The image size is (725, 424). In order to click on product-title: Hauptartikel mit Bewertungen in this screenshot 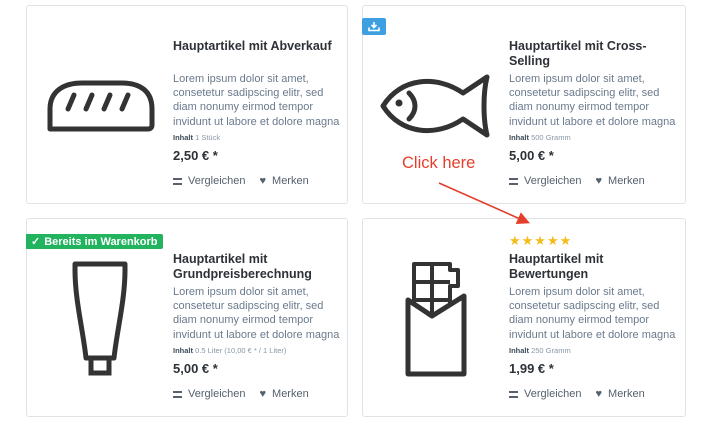, I will do `click(596, 267)`.